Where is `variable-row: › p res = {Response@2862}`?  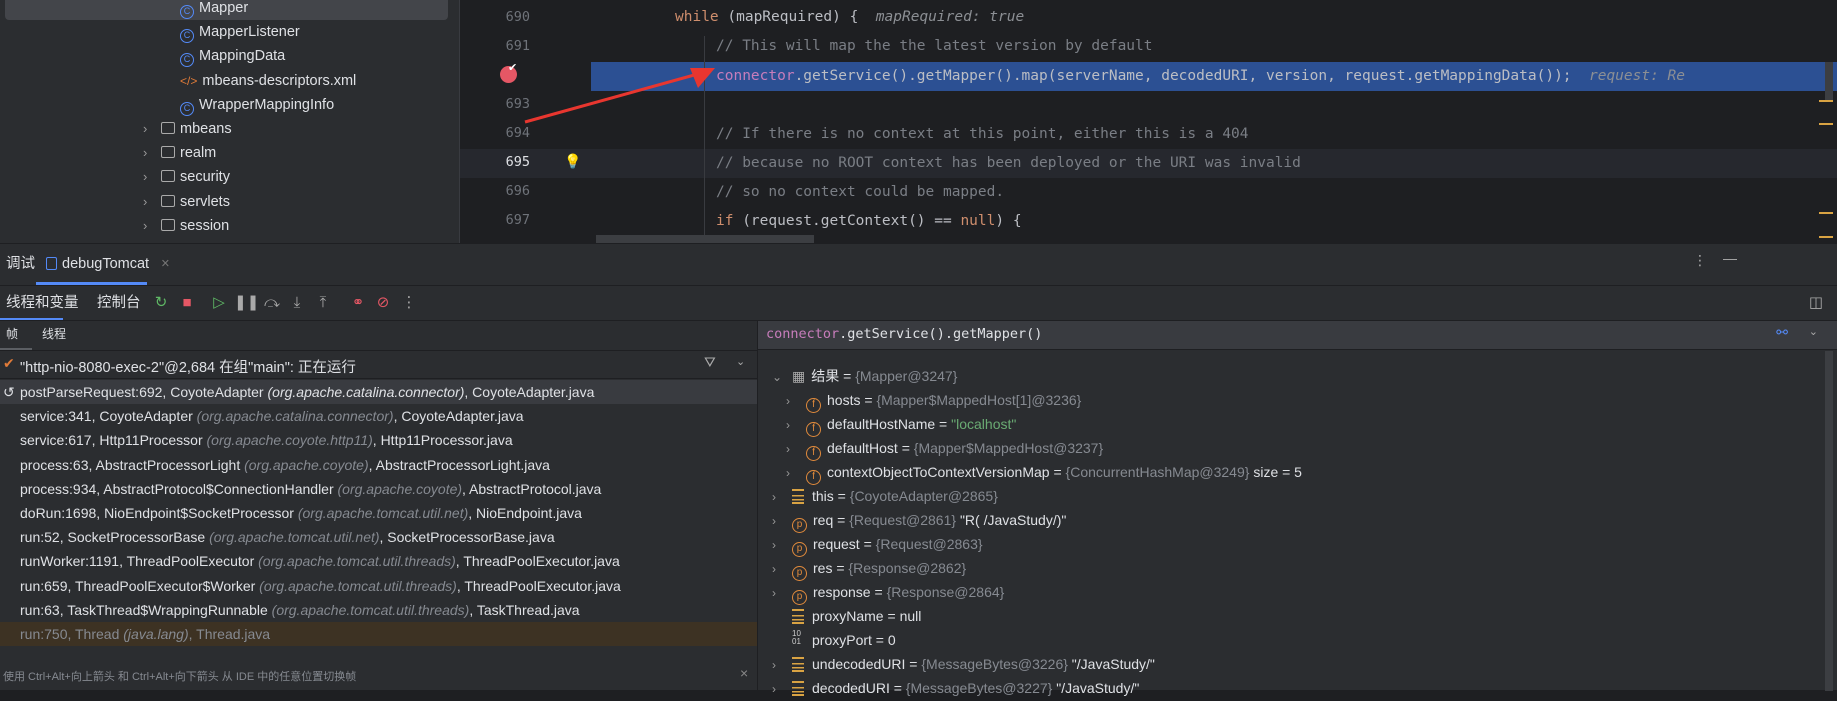
variable-row: › p res = {Response@2862} is located at coordinates (869, 568).